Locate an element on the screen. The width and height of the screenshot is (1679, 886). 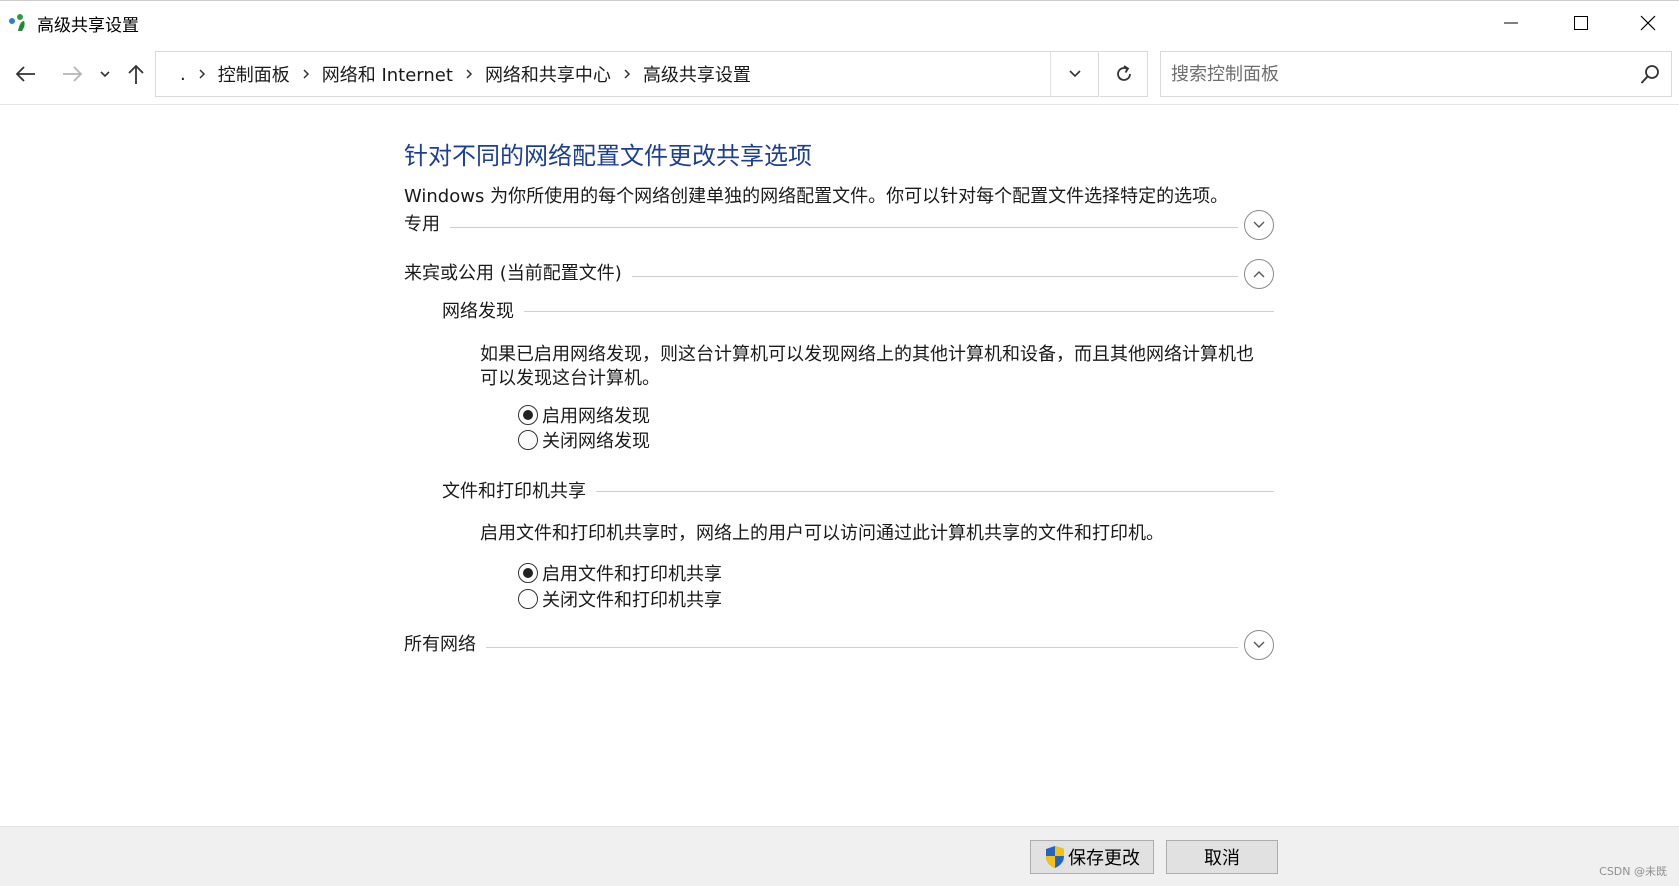
recent-locations-button is located at coordinates (105, 74).